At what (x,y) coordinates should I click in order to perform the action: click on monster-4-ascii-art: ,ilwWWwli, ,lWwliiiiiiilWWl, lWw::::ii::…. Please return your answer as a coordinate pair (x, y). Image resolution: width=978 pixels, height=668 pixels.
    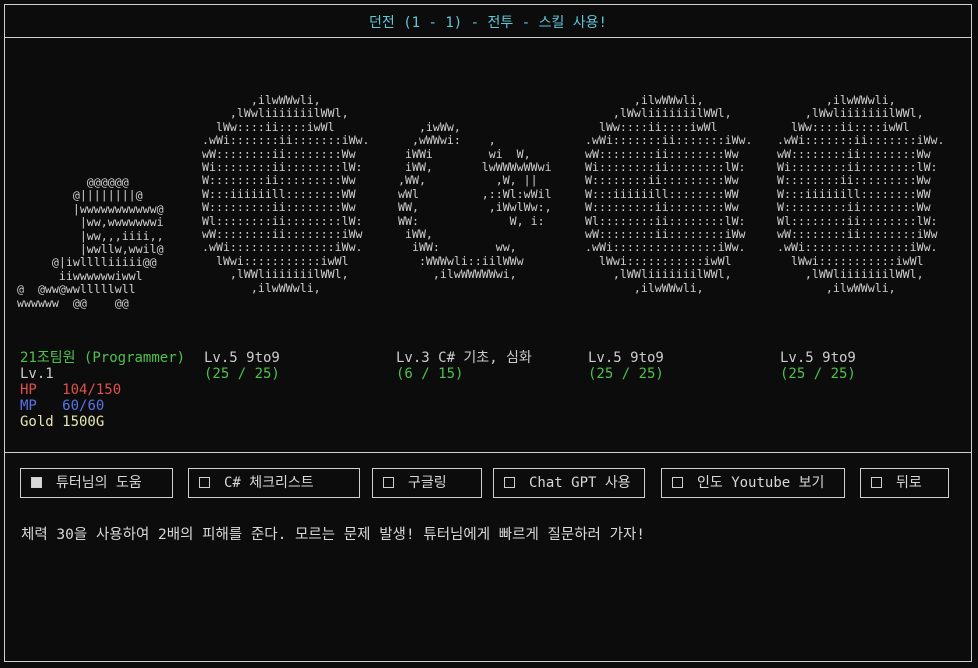
    Looking at the image, I should click on (861, 194).